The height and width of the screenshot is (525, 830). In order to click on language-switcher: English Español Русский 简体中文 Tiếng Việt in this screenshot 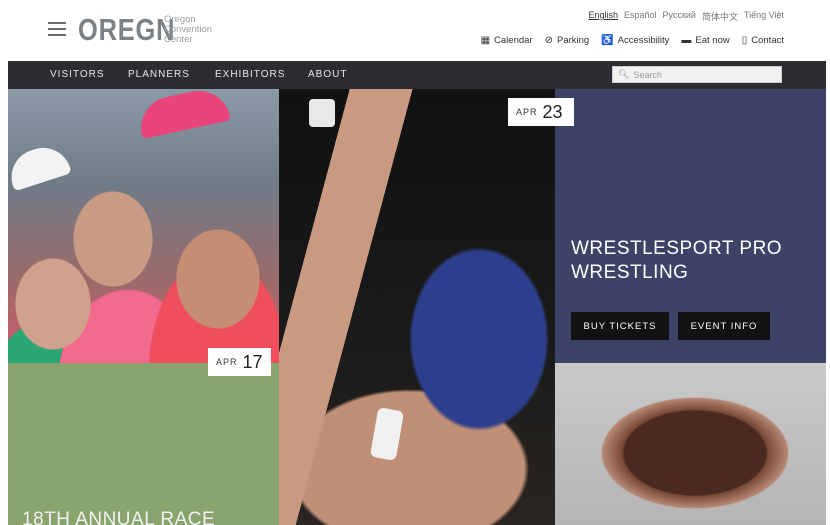, I will do `click(686, 16)`.